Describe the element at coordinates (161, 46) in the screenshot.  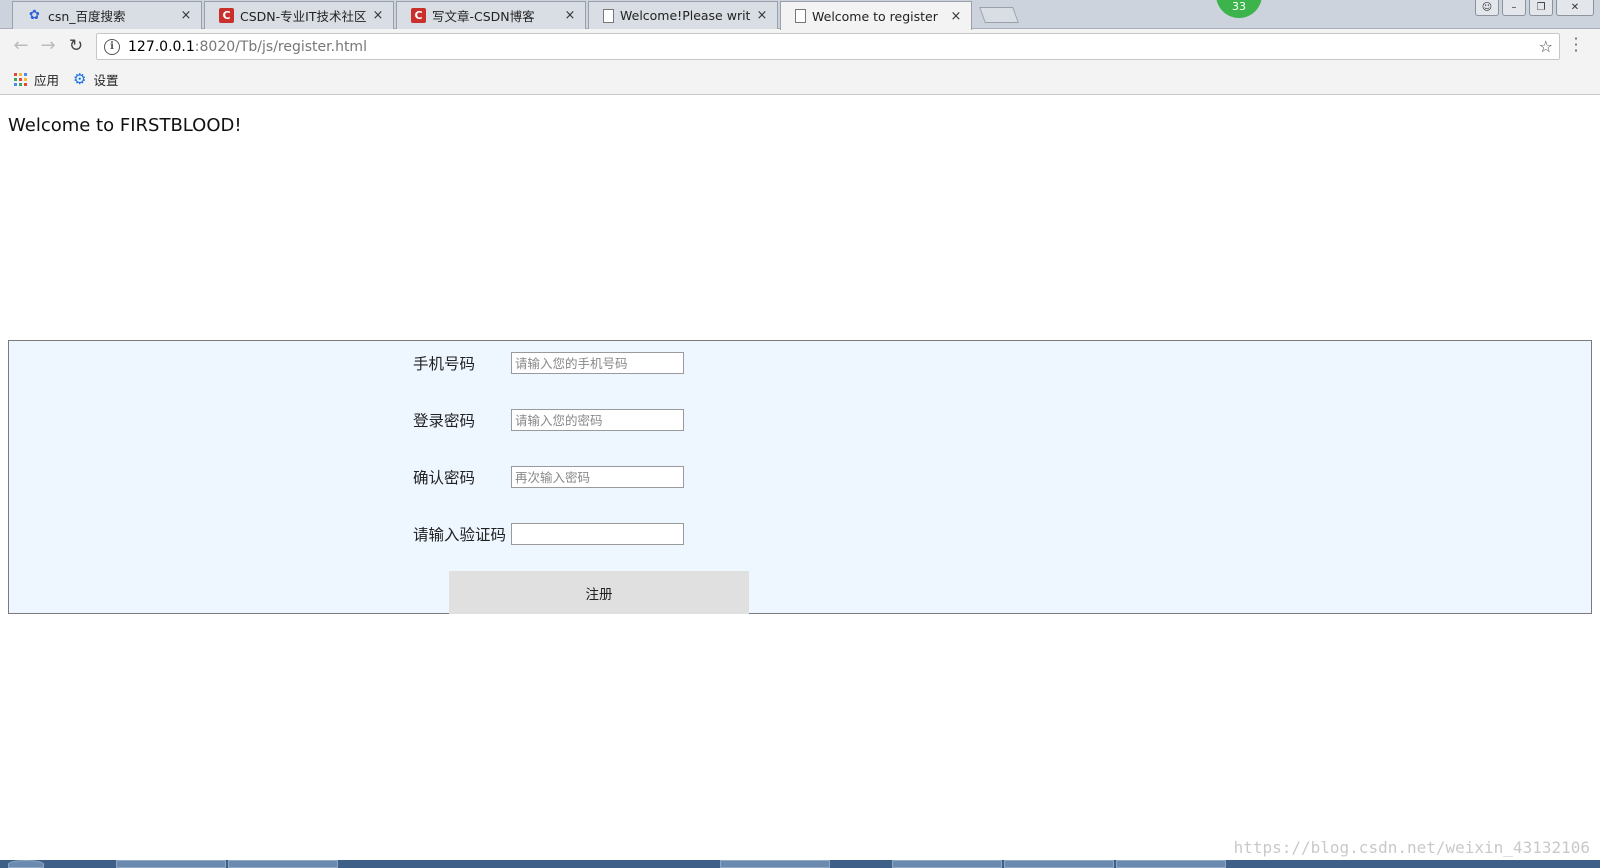
I see `url-host: 127.0.0.1` at that location.